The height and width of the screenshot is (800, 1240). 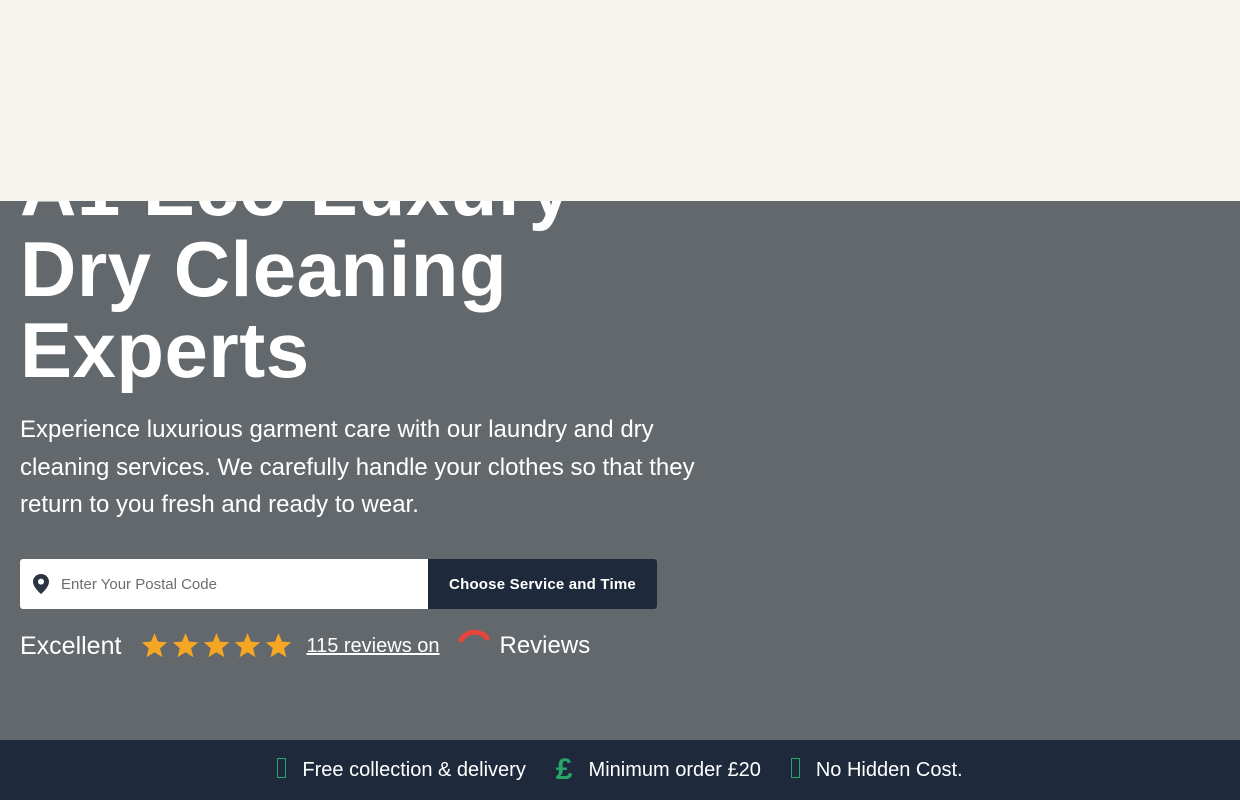 I want to click on postcode-field, so click(x=224, y=584).